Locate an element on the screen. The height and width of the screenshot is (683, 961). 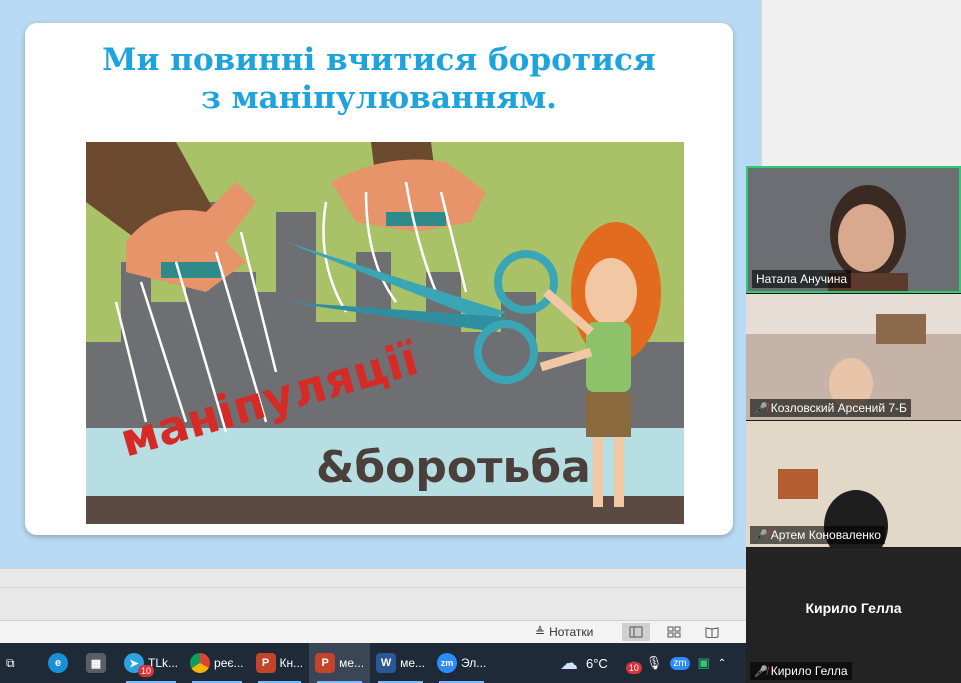
powerpoint-statusbar: ≜ Нотатки is located at coordinates (380, 631).